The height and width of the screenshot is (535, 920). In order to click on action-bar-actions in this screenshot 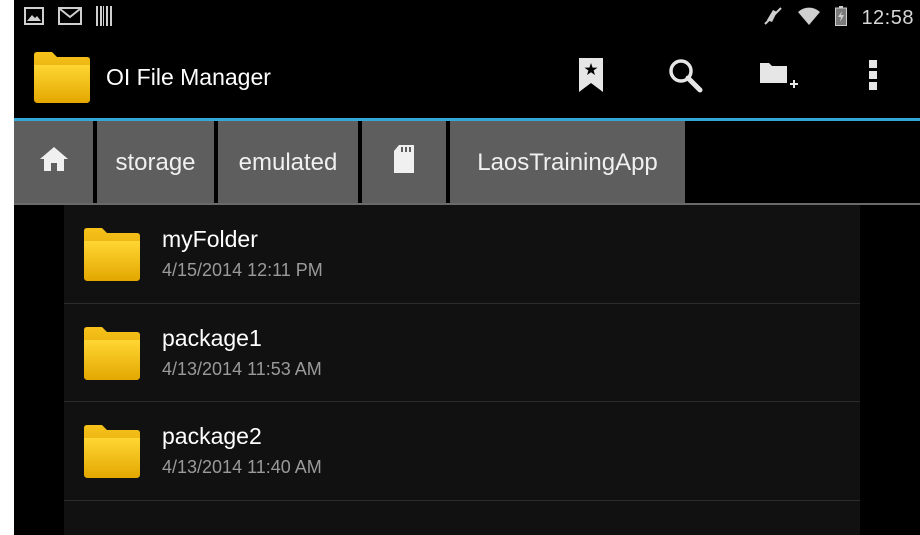, I will do `click(732, 77)`.